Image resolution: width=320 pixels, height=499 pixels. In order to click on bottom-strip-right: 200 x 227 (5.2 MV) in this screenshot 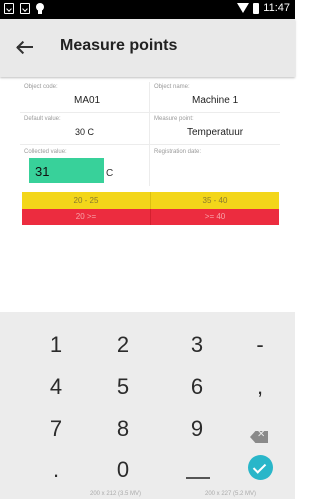, I will do `click(231, 494)`.